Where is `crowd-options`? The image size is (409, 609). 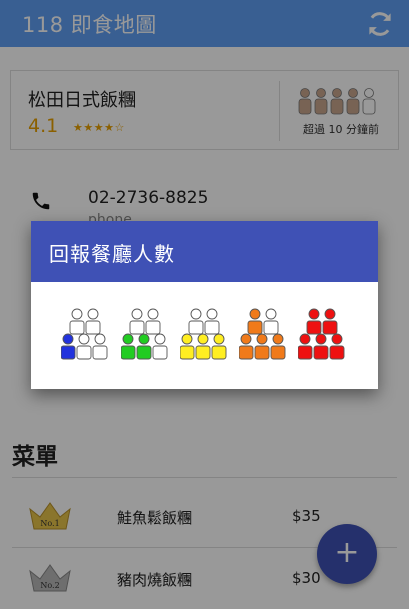
crowd-options is located at coordinates (204, 335).